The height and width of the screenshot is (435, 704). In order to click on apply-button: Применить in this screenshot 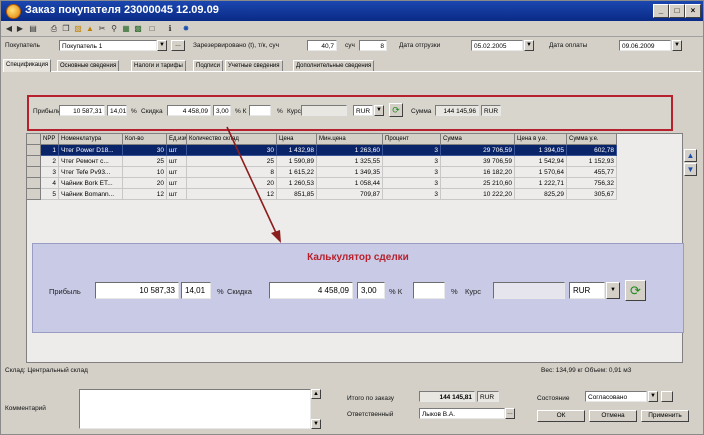, I will do `click(665, 416)`.